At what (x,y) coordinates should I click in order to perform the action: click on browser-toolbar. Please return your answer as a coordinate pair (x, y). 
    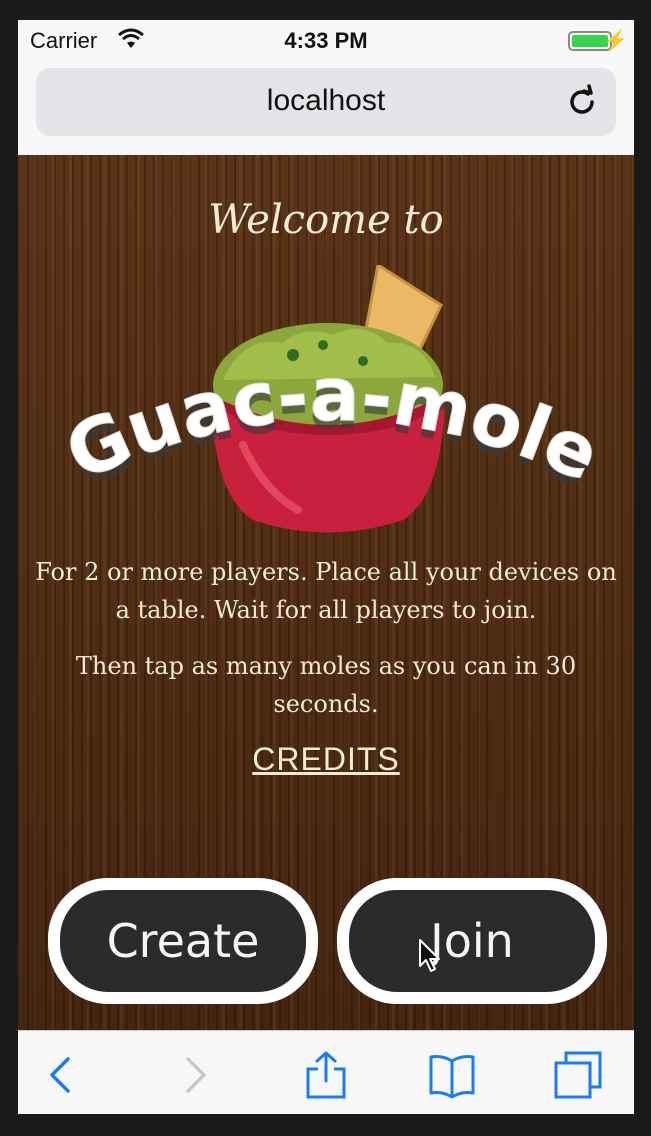
    Looking at the image, I should click on (326, 1072).